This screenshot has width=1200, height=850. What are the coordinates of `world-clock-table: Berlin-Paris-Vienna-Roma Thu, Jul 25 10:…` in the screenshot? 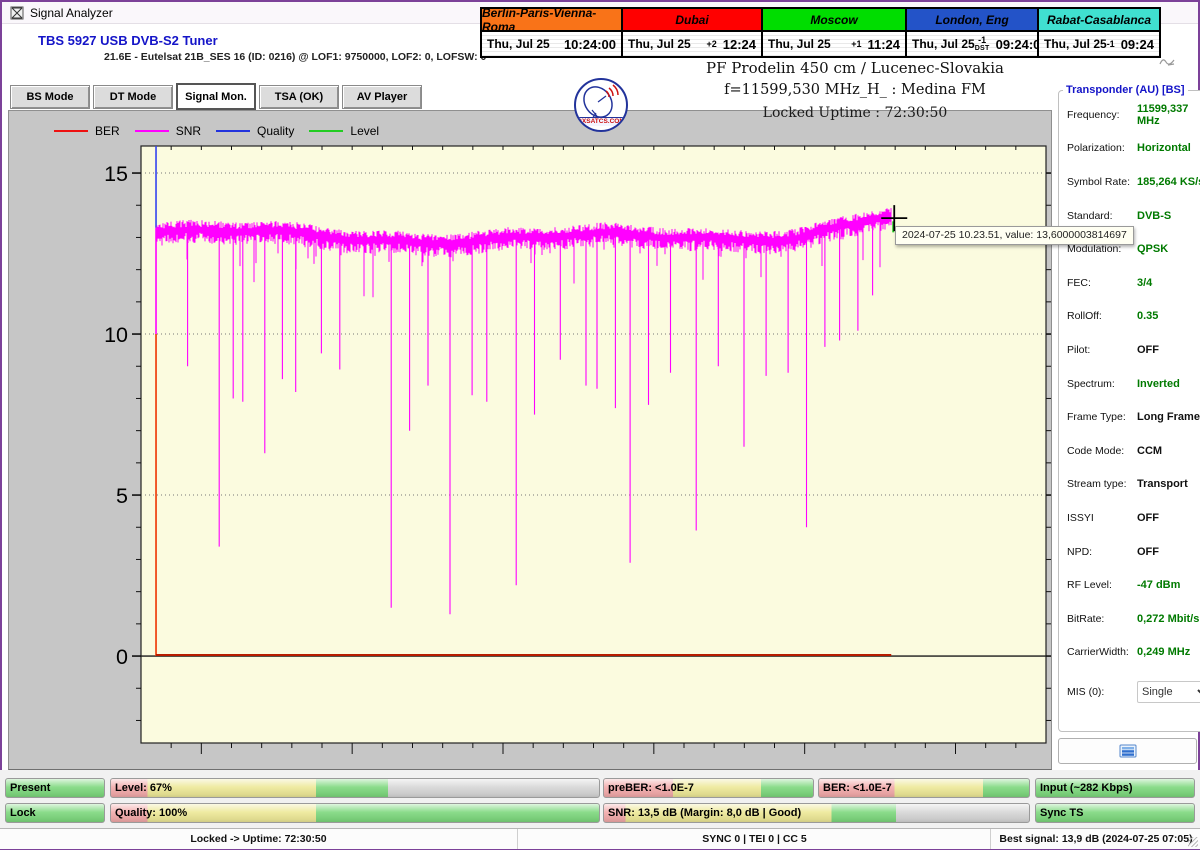 It's located at (820, 32).